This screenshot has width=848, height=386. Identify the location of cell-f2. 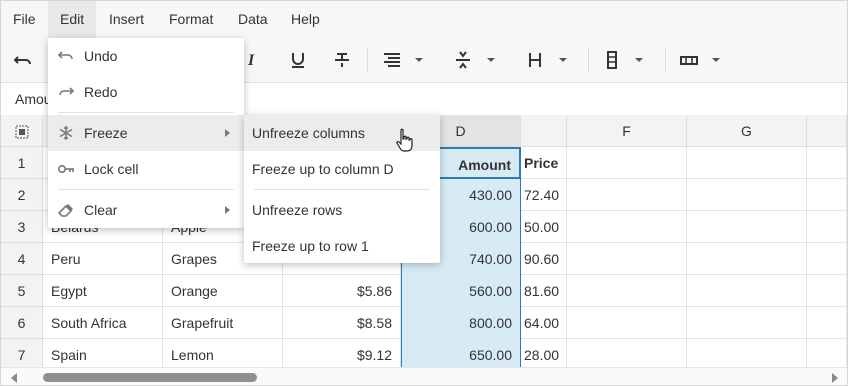
(627, 195).